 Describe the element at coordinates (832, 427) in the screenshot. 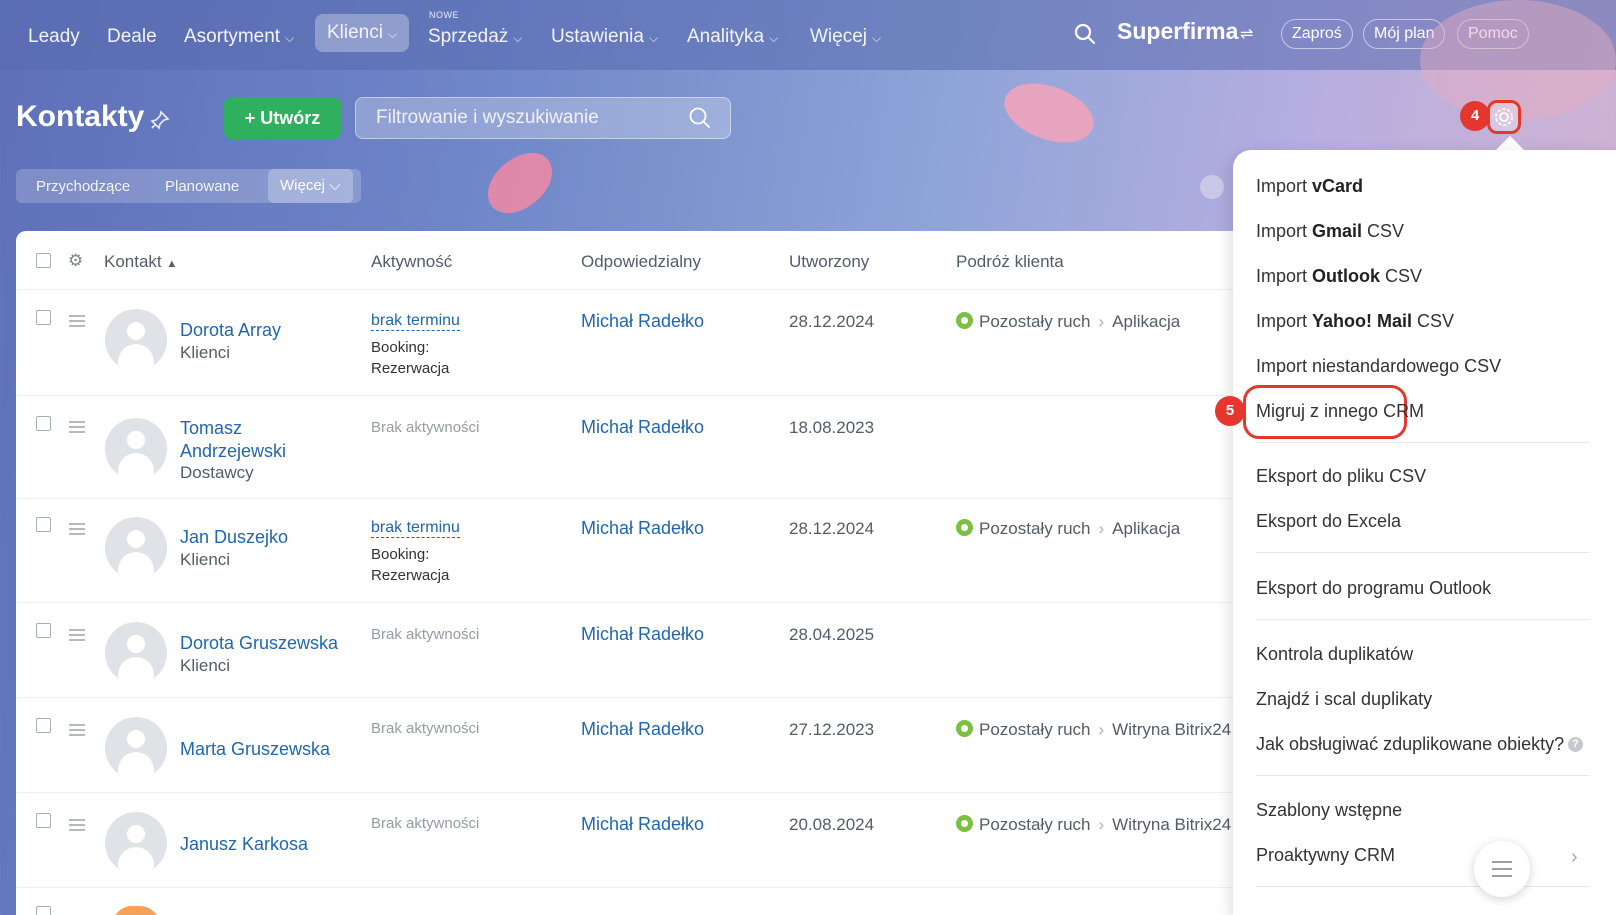

I see `created-date: 18.08.2023` at that location.